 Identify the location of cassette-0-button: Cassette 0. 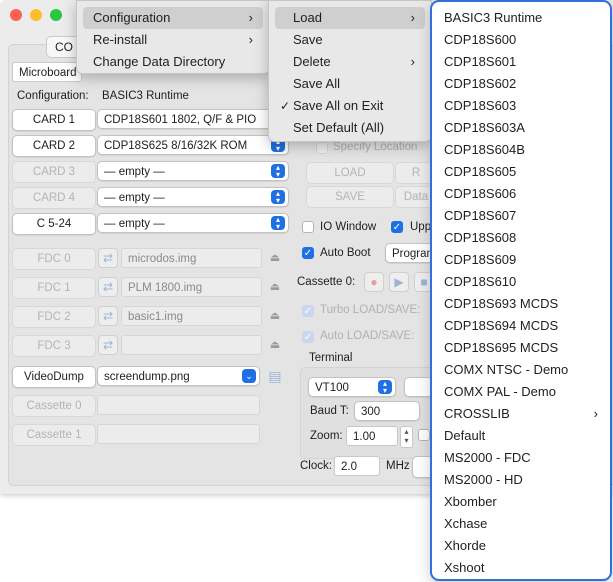
(54, 406).